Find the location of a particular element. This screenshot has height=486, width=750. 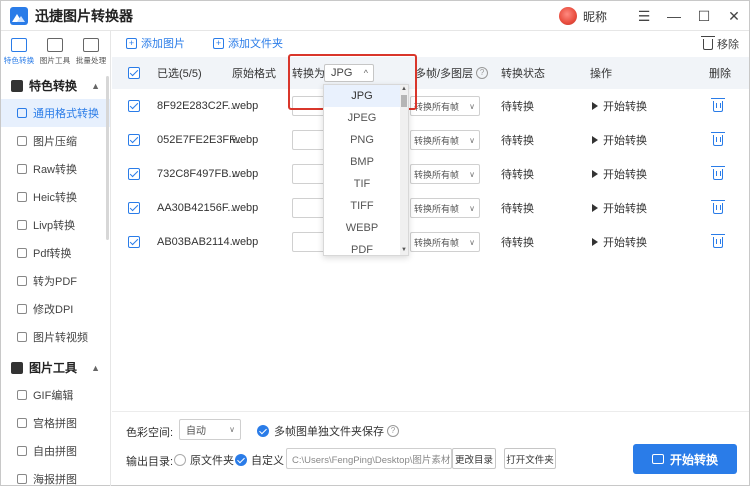

scroll-up-icon: ▲ is located at coordinates (404, 89).